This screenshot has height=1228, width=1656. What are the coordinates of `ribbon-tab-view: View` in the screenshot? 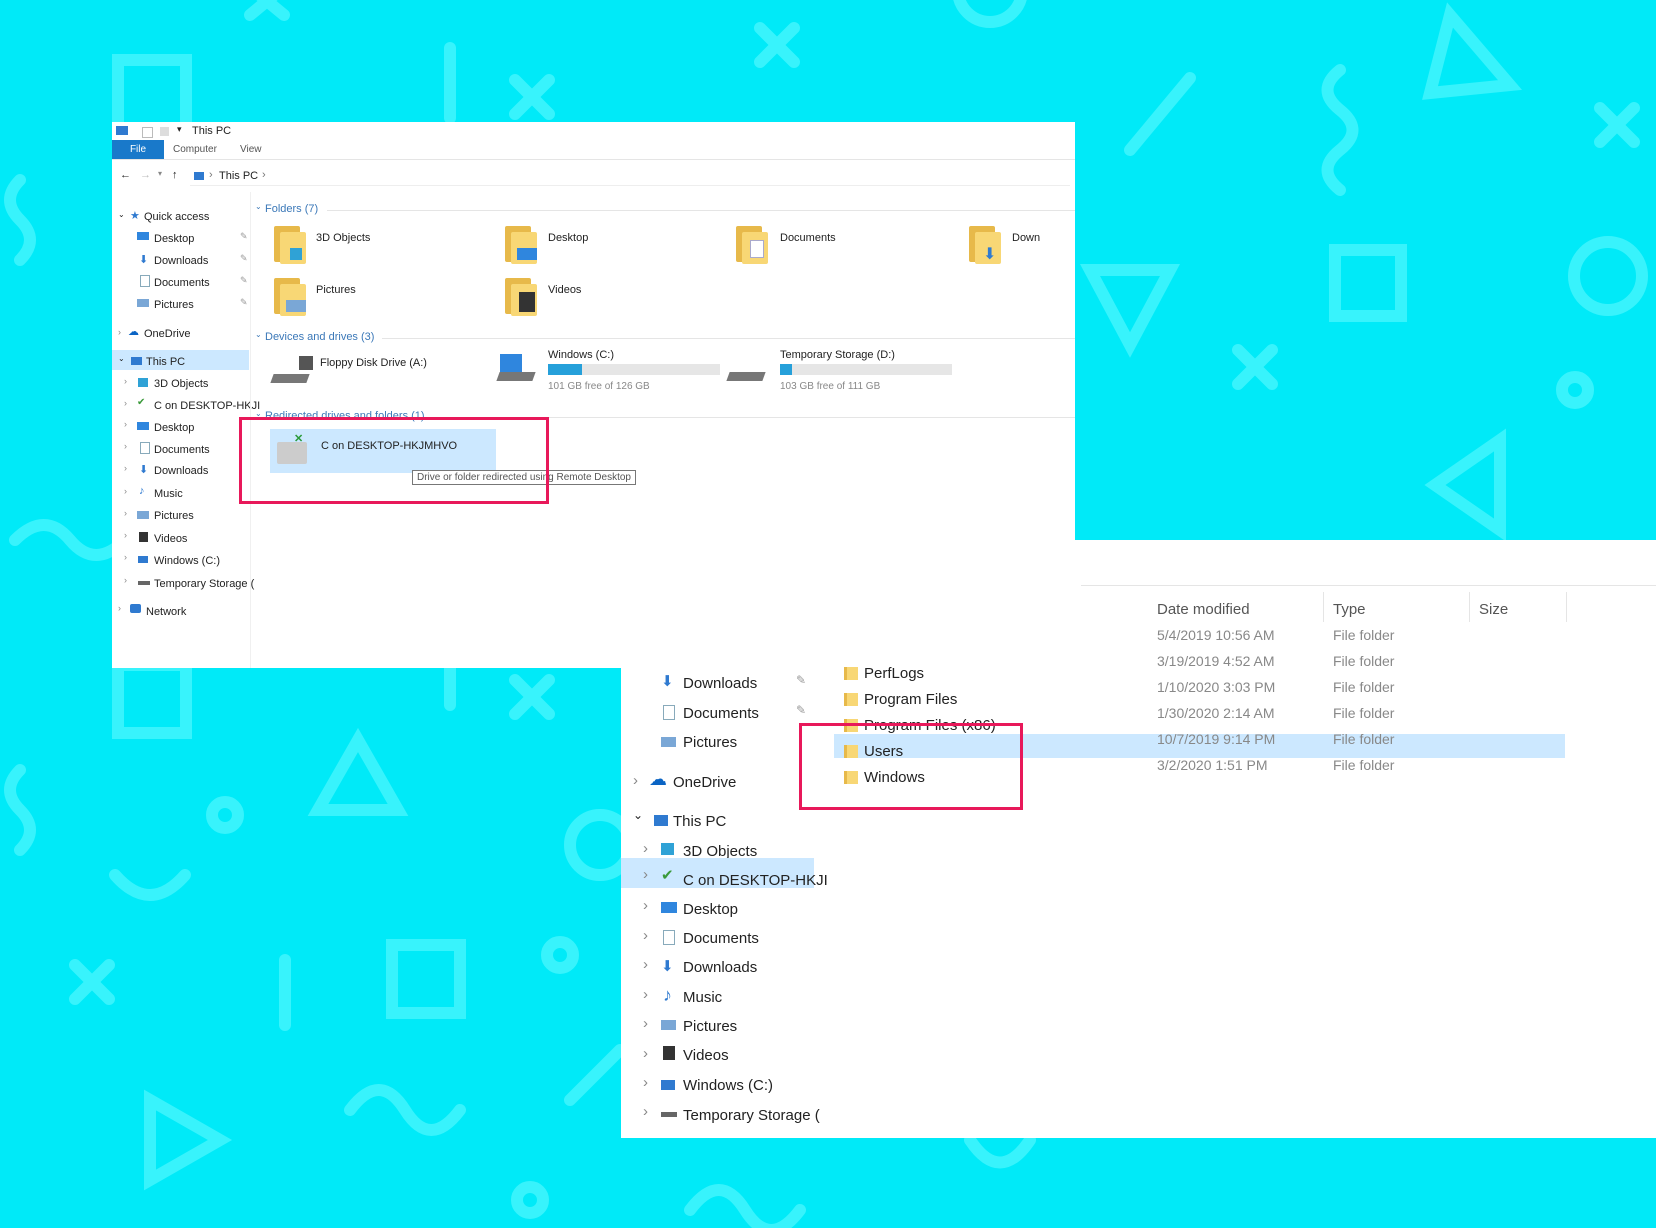 It's located at (251, 149).